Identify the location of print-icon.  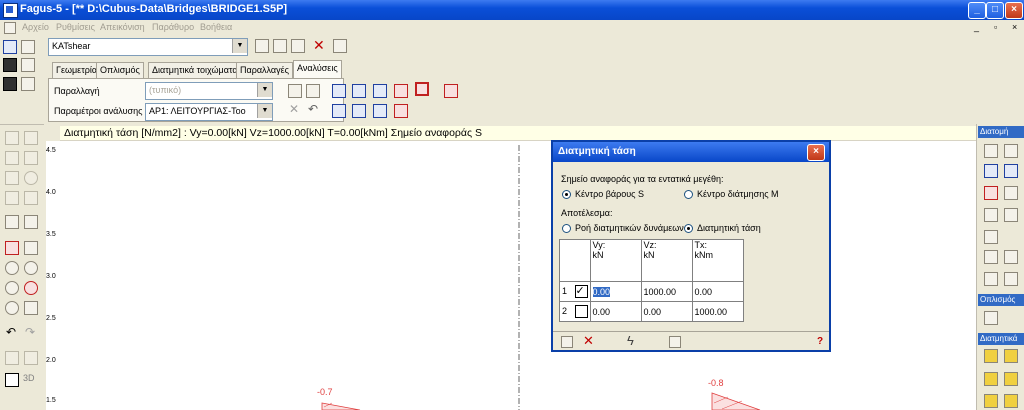
(28, 47).